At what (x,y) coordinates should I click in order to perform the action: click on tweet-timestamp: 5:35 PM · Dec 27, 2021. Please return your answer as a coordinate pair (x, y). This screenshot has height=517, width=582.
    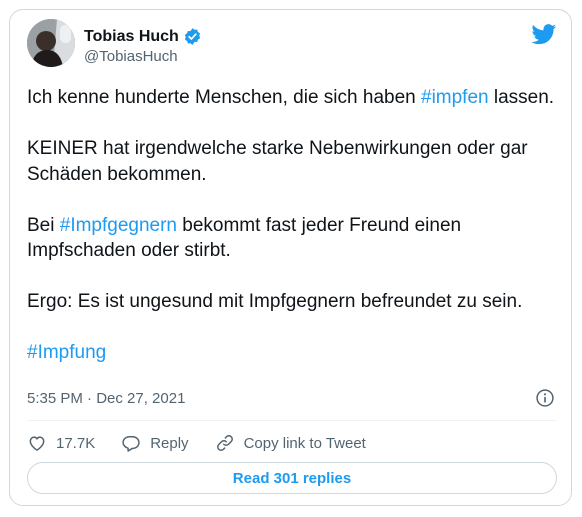
    Looking at the image, I should click on (106, 398).